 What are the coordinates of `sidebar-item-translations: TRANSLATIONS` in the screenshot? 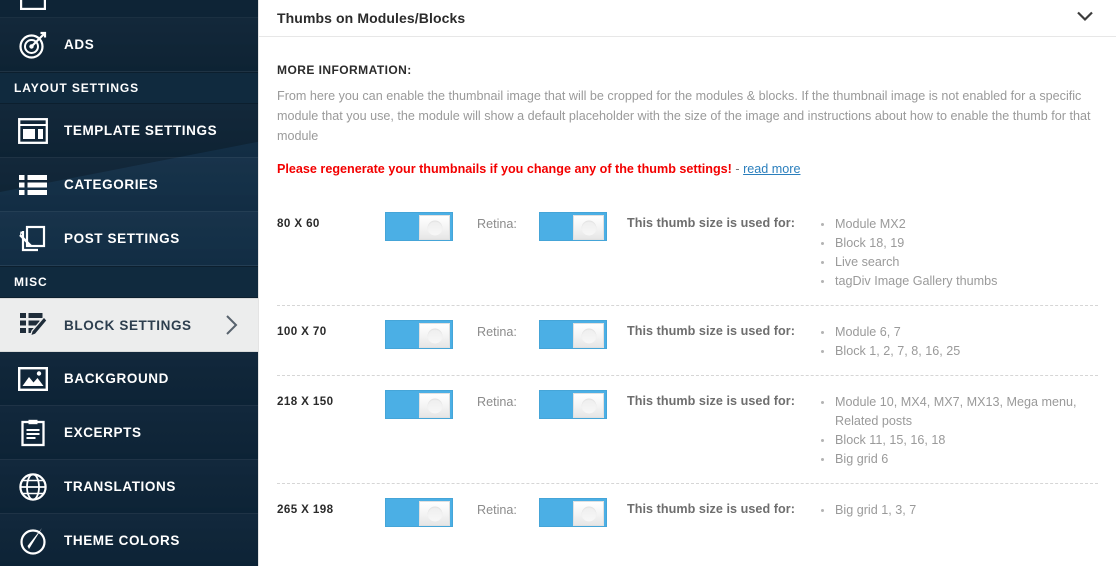 It's located at (129, 487).